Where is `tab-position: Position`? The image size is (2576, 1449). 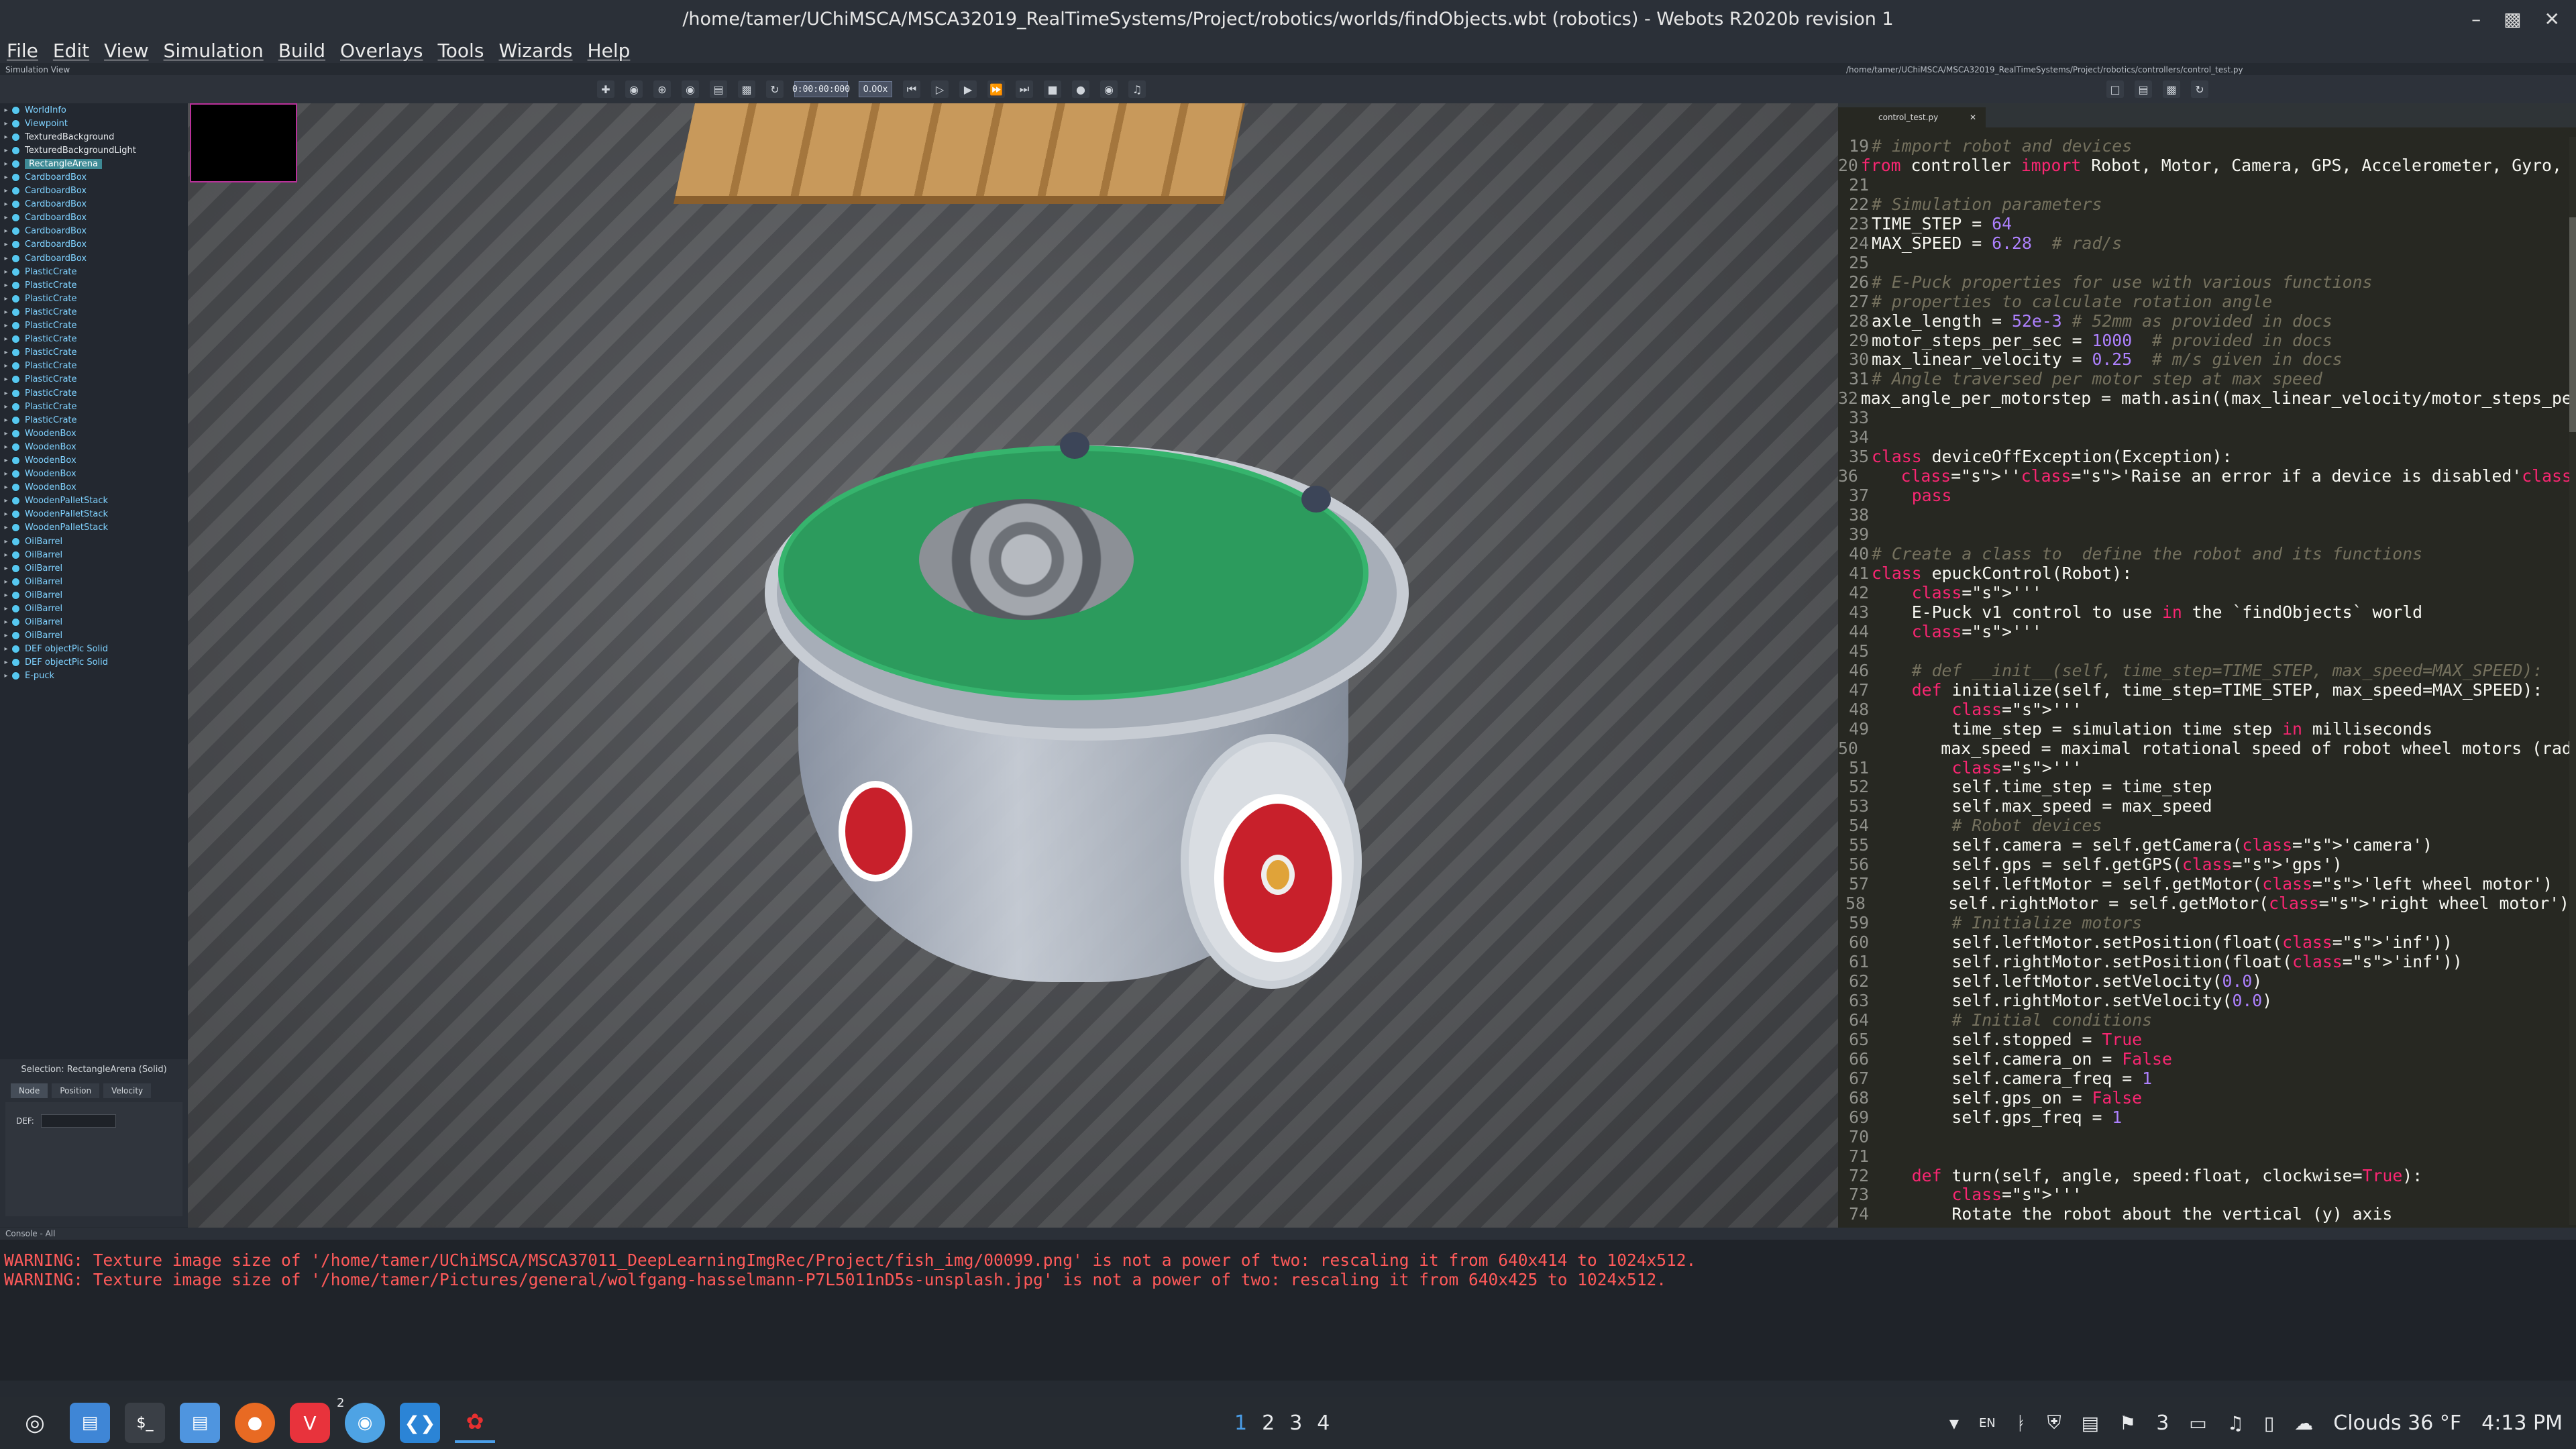
tab-position: Position is located at coordinates (76, 1090).